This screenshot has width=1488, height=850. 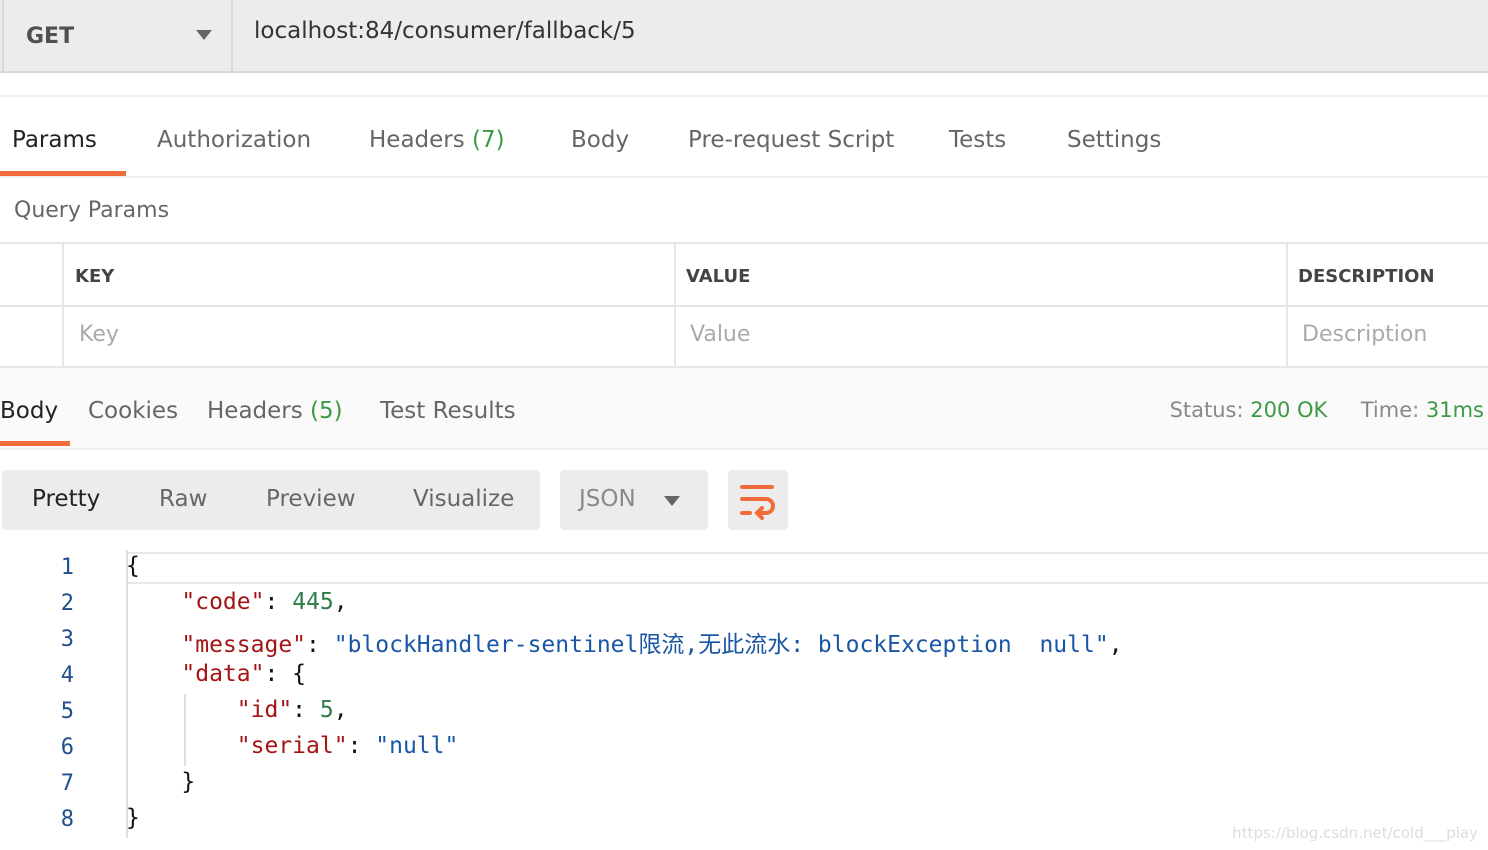 What do you see at coordinates (67, 711) in the screenshot?
I see `line-number: 5` at bounding box center [67, 711].